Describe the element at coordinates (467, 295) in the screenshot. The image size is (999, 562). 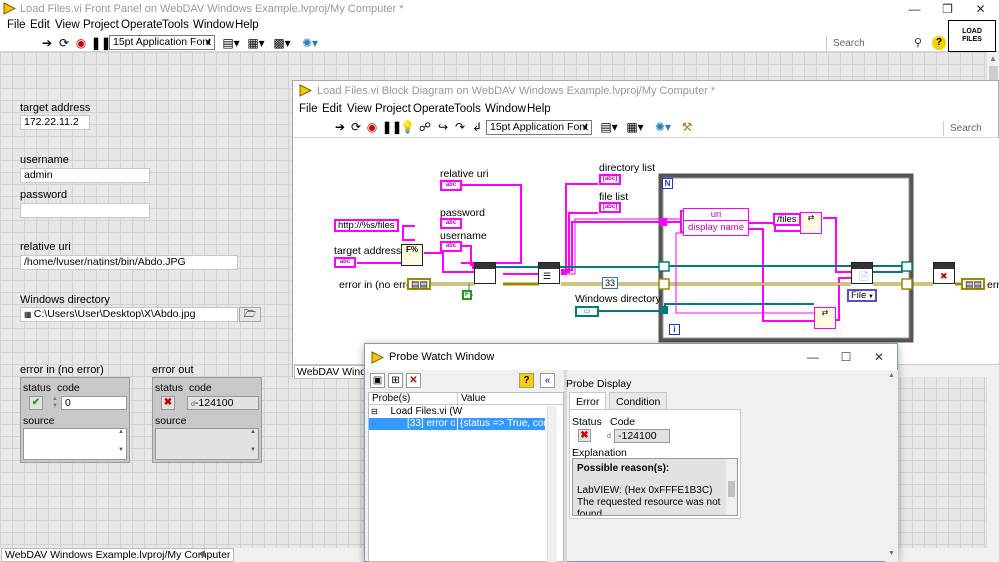
I see `boolean-constant: F` at that location.